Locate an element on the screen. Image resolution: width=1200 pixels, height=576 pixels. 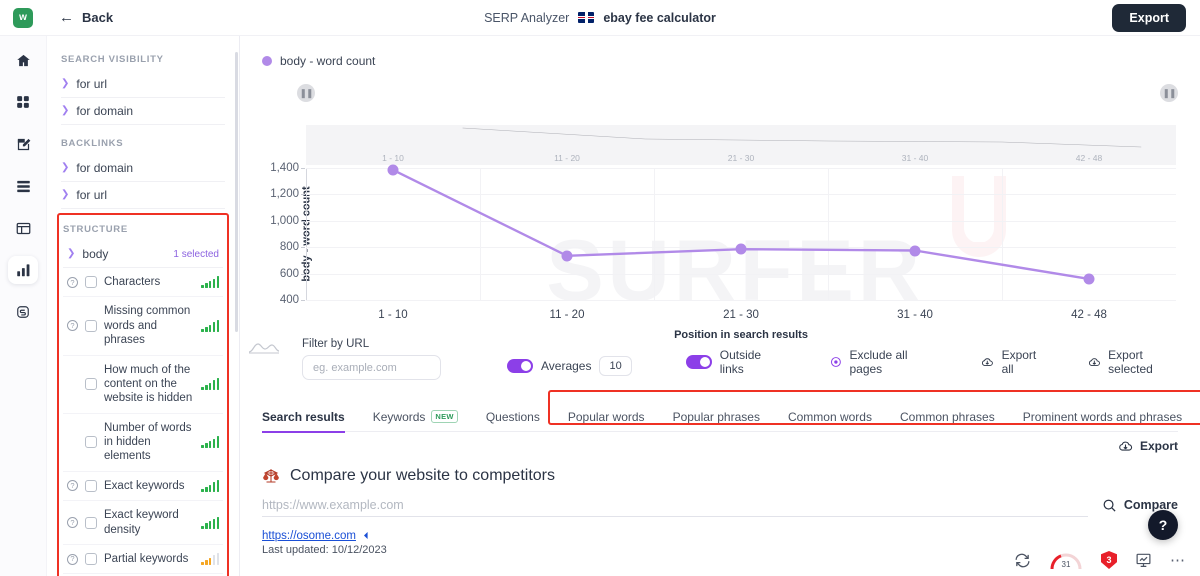
averages-value: 10 is located at coordinates (615, 366).